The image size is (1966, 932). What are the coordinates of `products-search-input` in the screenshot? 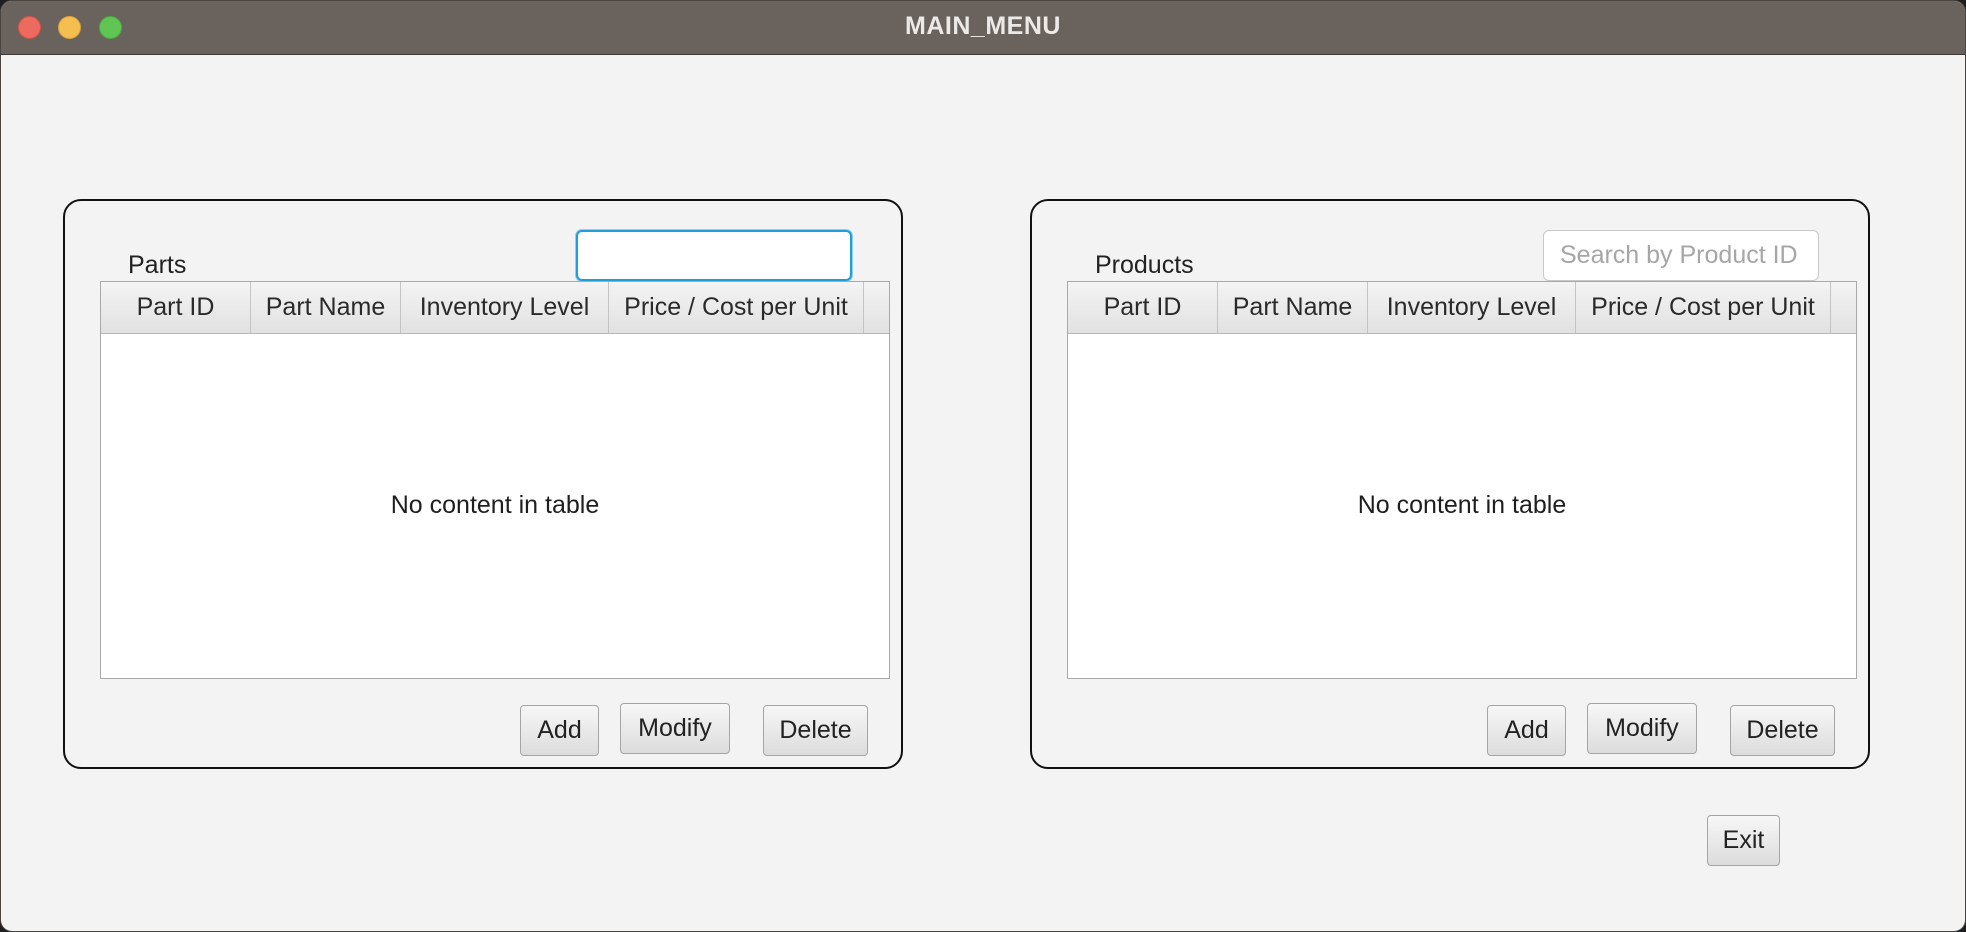 It's located at (1681, 255).